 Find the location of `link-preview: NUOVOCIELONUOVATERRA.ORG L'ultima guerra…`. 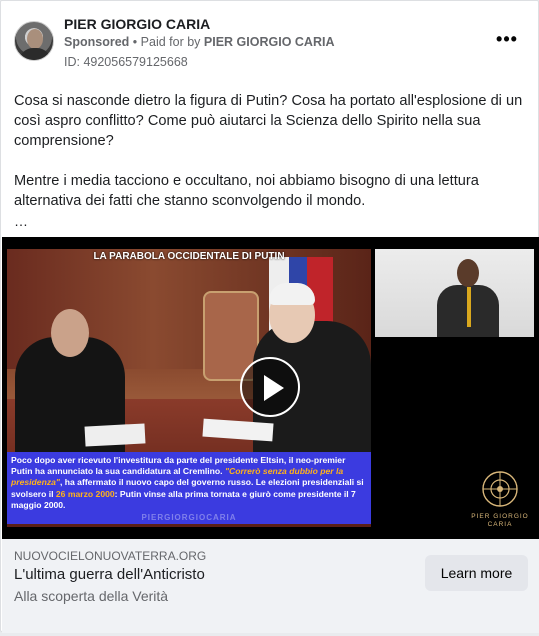

link-preview: NUOVOCIELONUOVATERRA.ORG L'ultima guerra… is located at coordinates (270, 586).